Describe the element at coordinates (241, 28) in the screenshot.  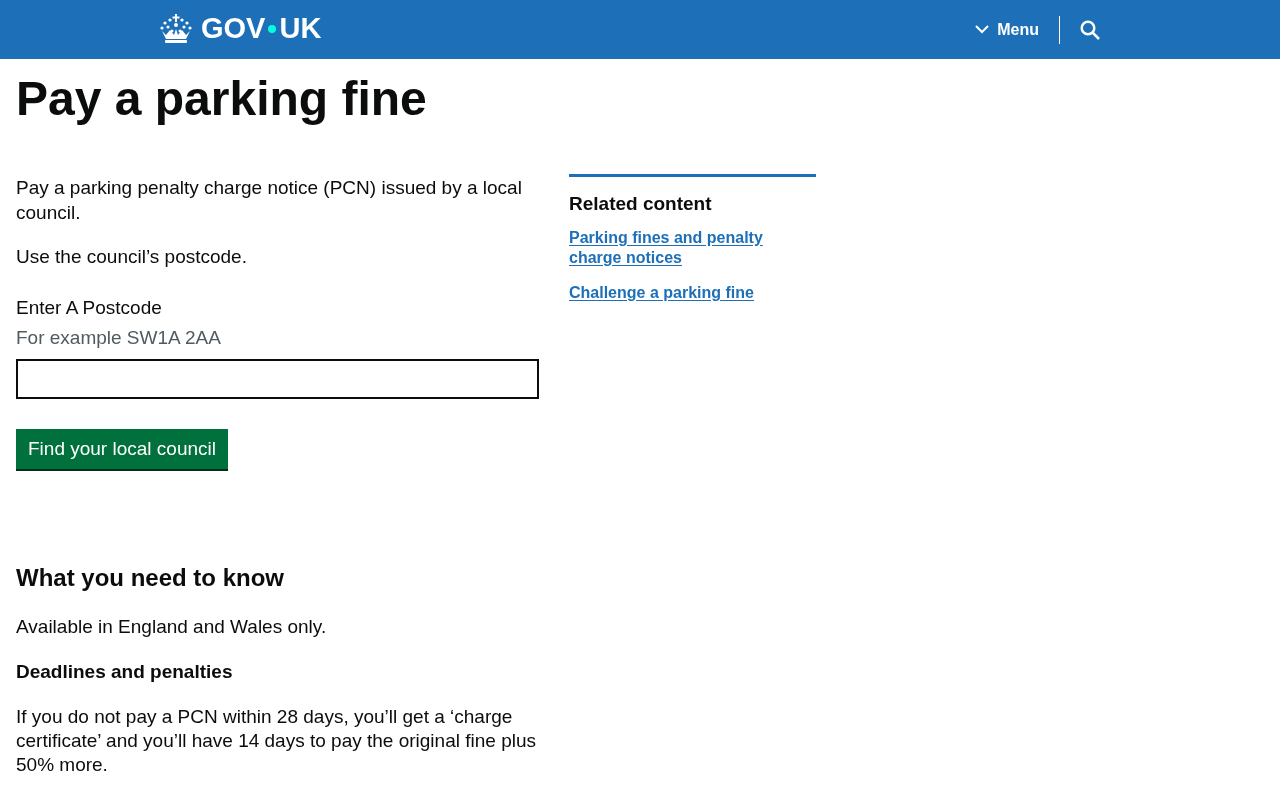
I see `logo-link: GOV UK` at that location.